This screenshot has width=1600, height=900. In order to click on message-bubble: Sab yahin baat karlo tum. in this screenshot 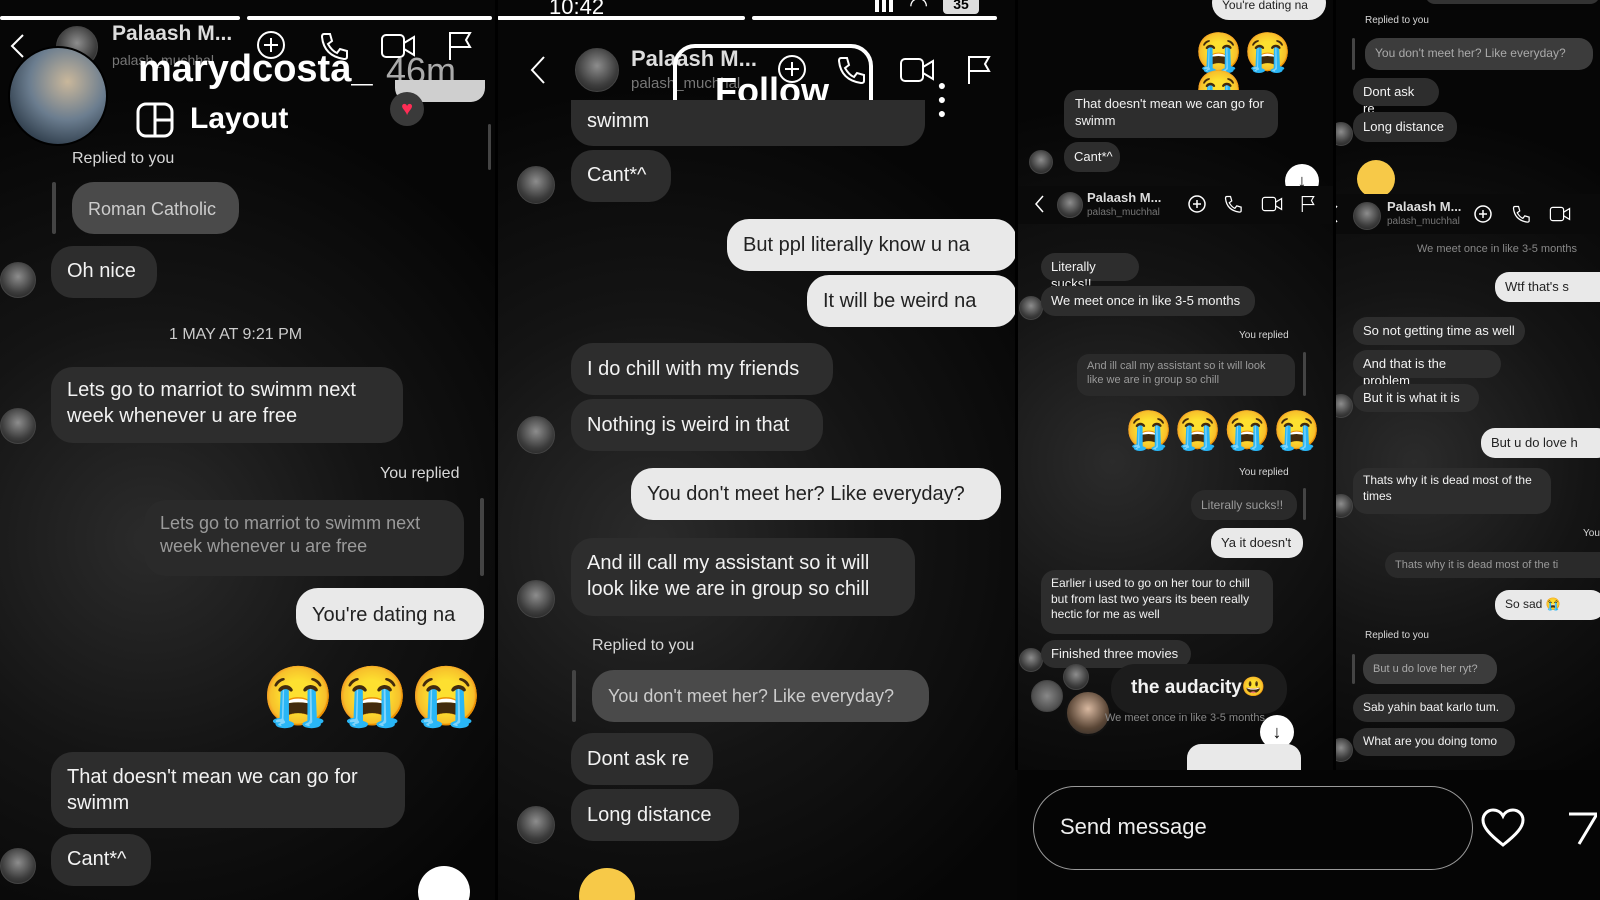, I will do `click(1434, 708)`.